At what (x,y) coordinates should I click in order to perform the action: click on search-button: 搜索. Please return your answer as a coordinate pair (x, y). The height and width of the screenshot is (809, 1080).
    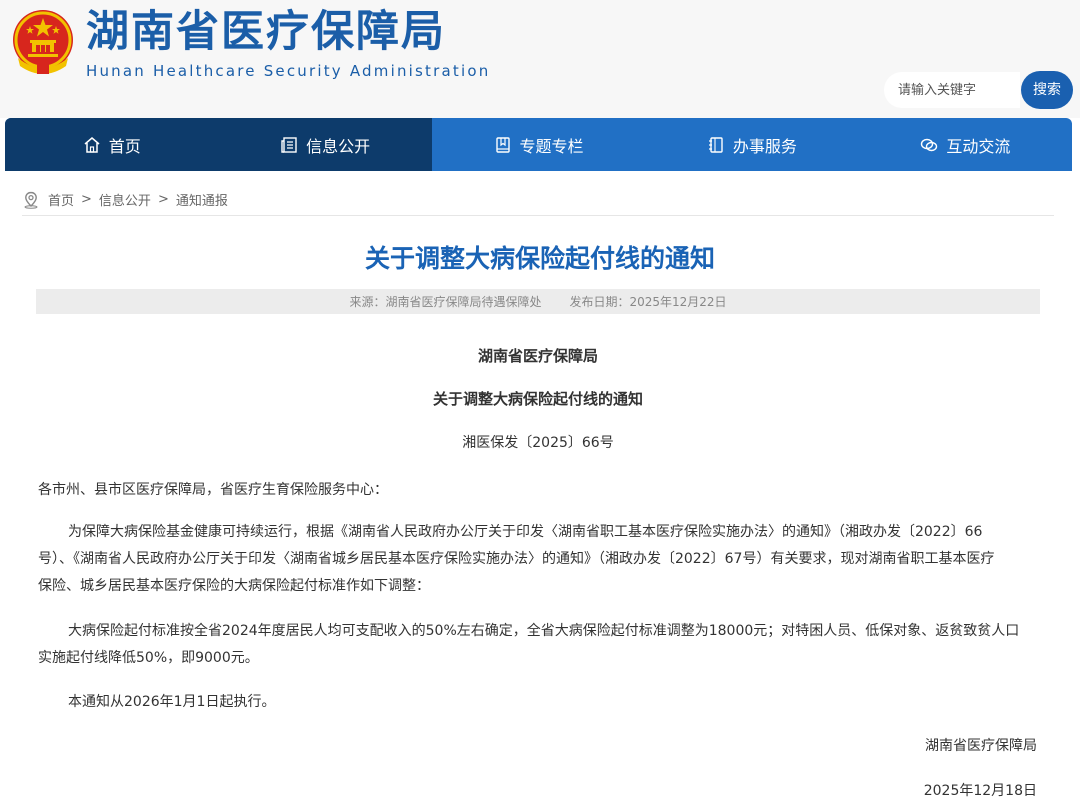
    Looking at the image, I should click on (1047, 90).